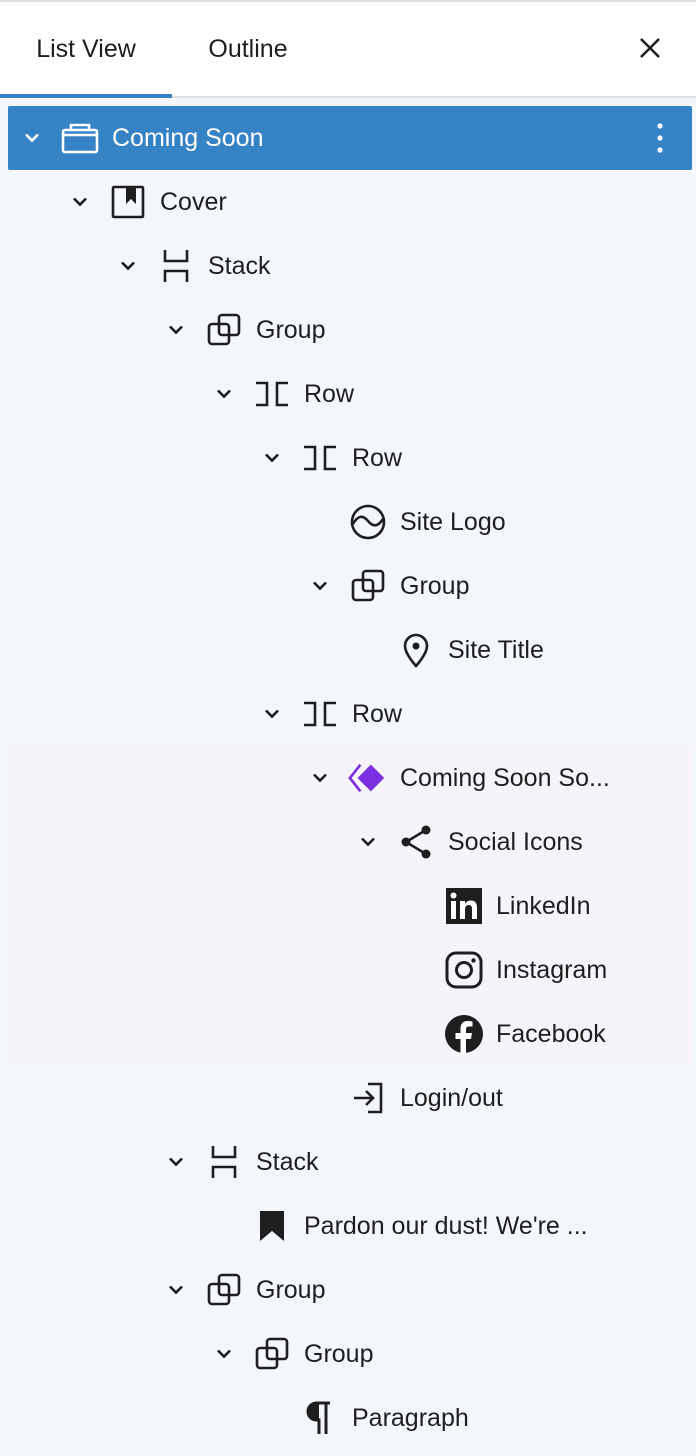 The height and width of the screenshot is (1456, 696). Describe the element at coordinates (350, 842) in the screenshot. I see `tree-row-social-icons: Social Icons` at that location.